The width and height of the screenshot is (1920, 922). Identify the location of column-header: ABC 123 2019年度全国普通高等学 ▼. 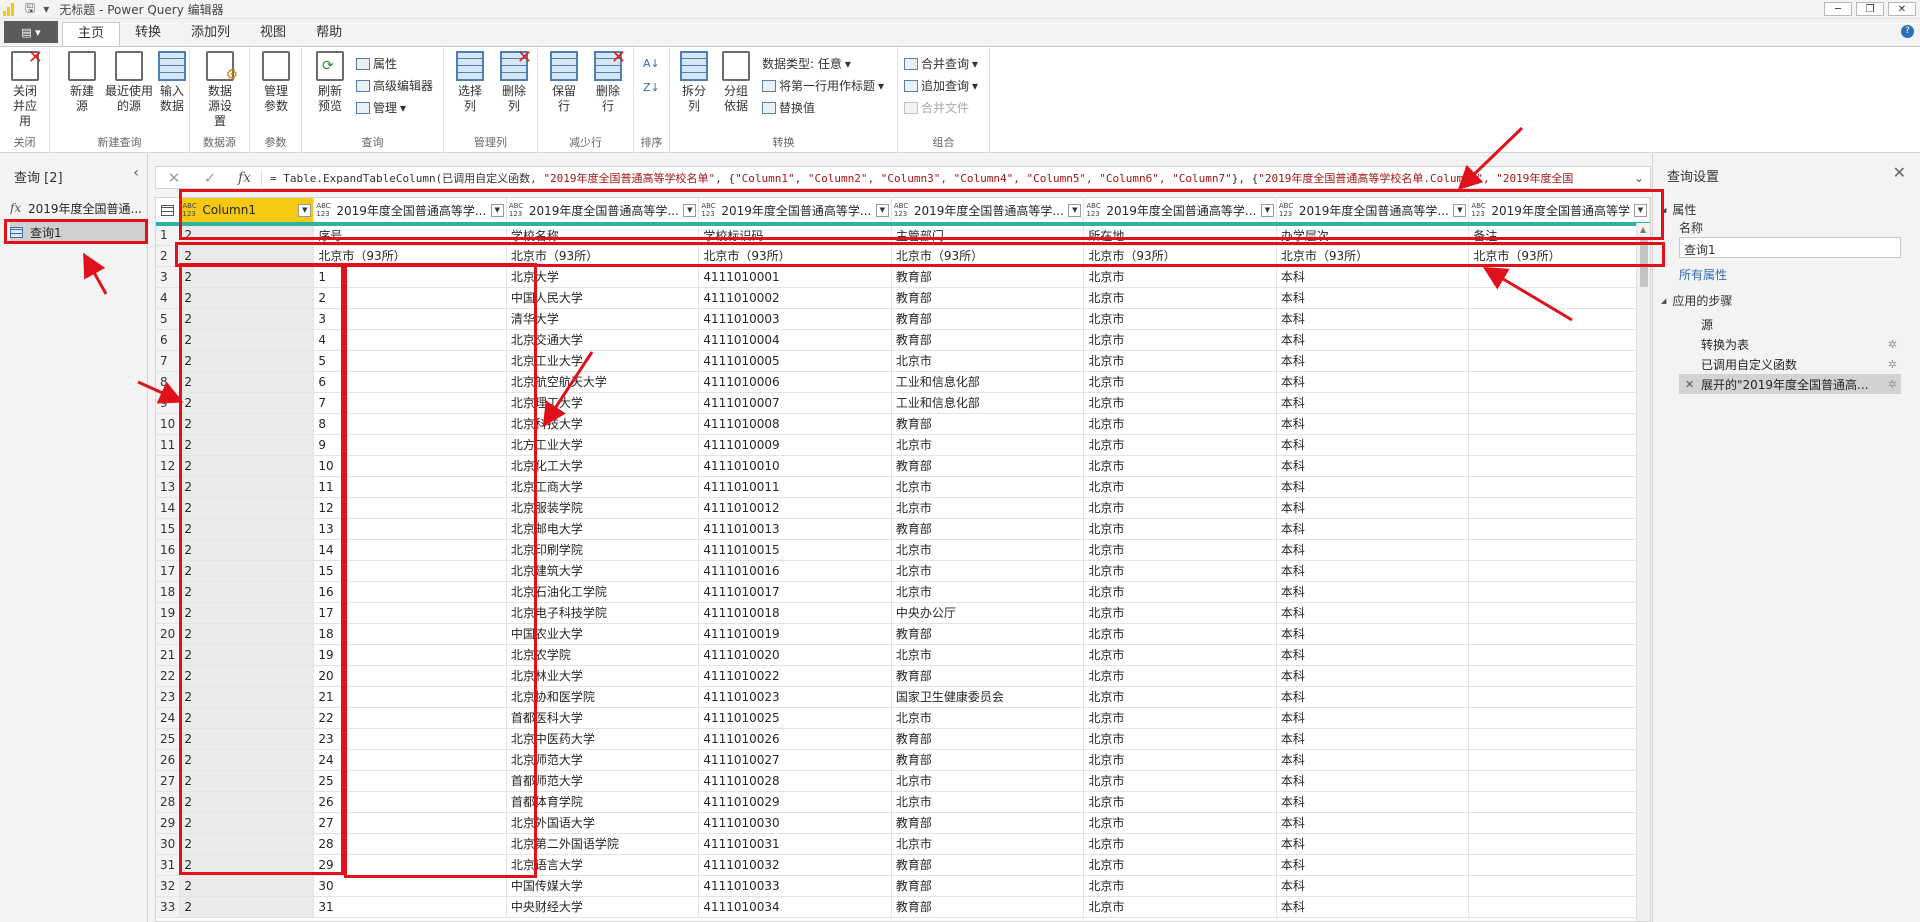
(1559, 212).